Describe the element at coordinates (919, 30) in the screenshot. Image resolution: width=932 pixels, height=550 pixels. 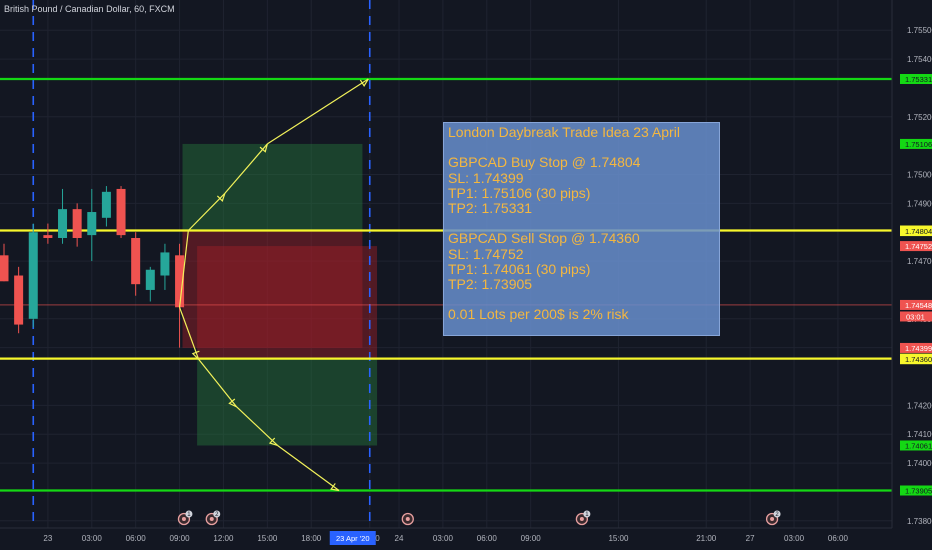
I see `y-tick-label: 1.75500` at that location.